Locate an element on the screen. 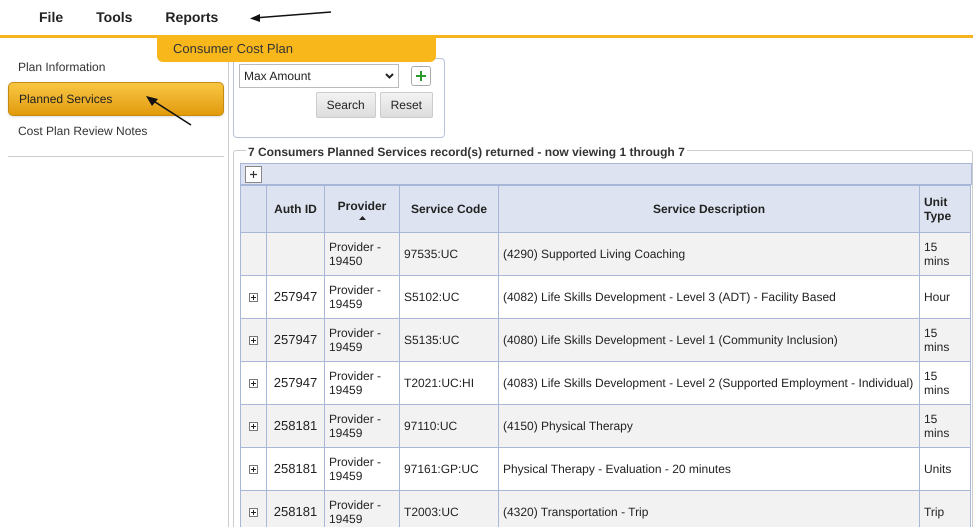  filter-button: Search is located at coordinates (346, 105).